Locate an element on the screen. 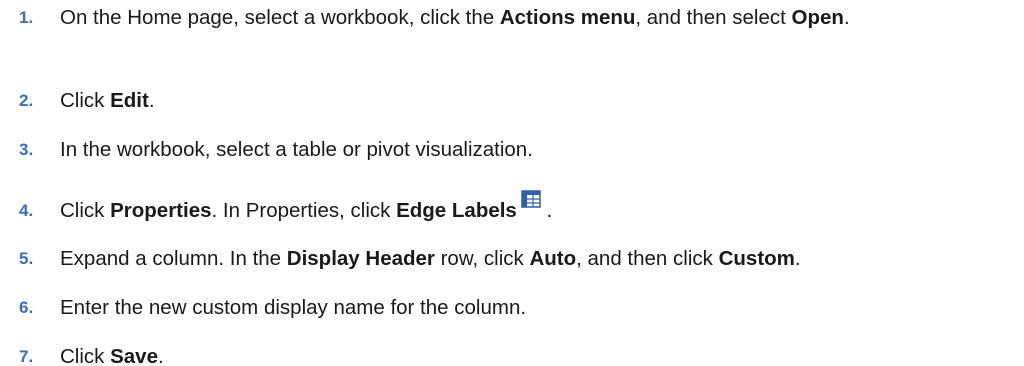  step-number: 1. is located at coordinates (26, 17).